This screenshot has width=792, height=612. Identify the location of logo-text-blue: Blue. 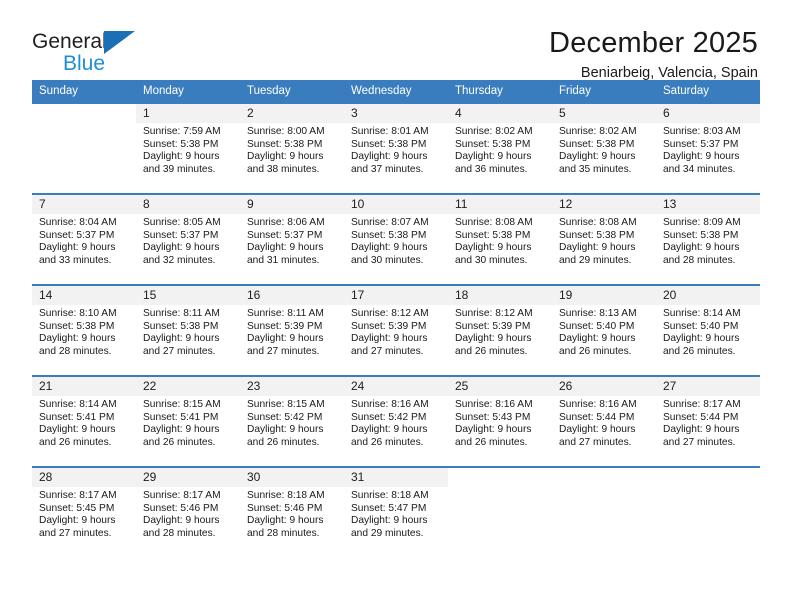
(84, 63).